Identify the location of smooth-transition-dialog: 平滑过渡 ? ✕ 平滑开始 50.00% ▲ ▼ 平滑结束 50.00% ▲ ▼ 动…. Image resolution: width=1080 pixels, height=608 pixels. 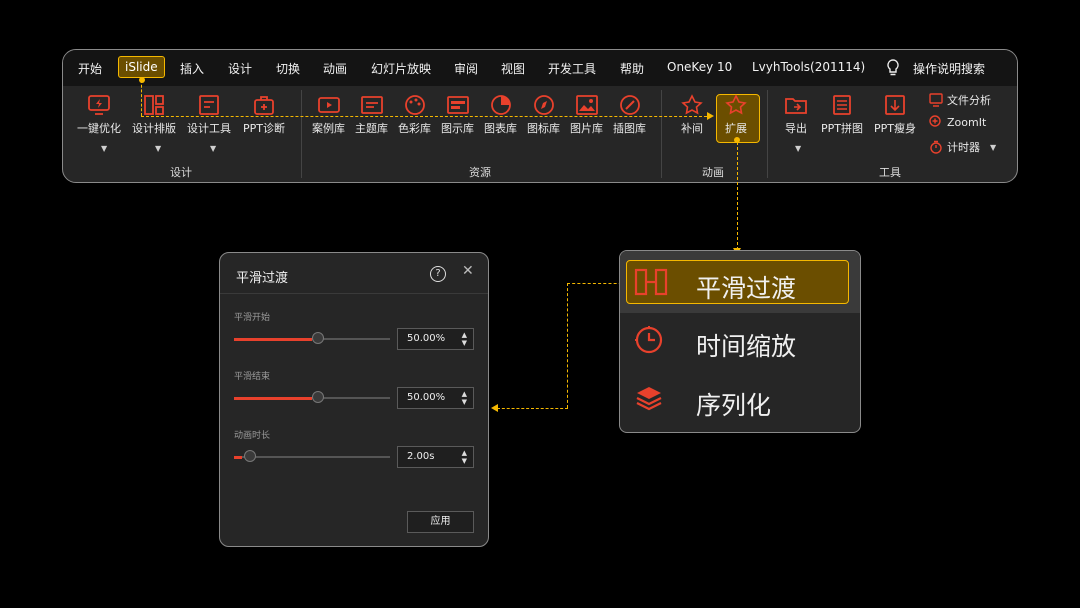
(354, 399).